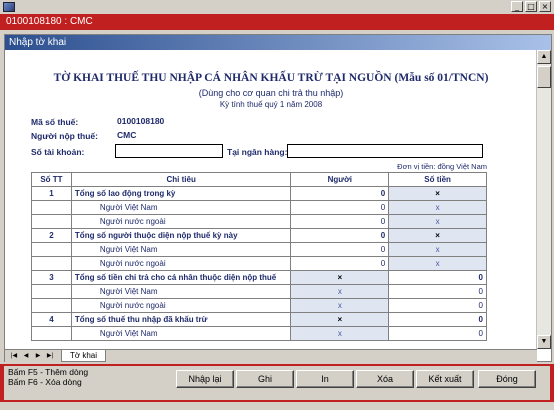 The image size is (554, 410). What do you see at coordinates (51, 235) in the screenshot?
I see `row-stt: 2` at bounding box center [51, 235].